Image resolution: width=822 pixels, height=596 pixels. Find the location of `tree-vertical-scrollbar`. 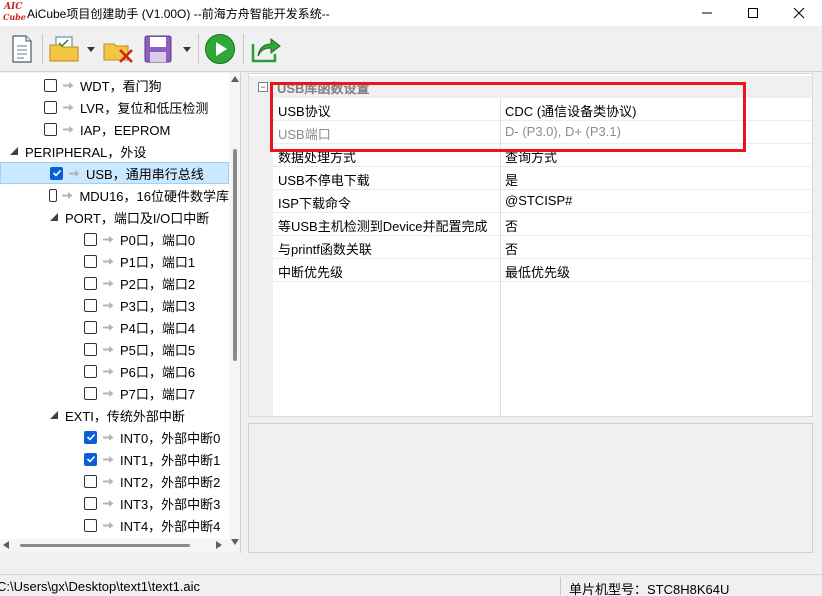

tree-vertical-scrollbar is located at coordinates (234, 313).